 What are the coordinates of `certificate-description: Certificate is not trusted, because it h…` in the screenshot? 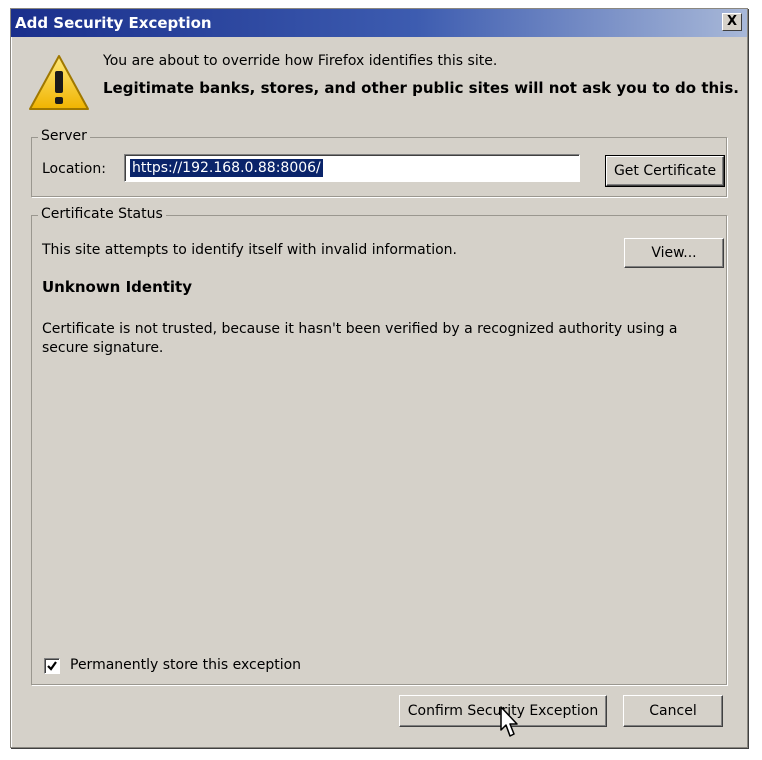 It's located at (360, 338).